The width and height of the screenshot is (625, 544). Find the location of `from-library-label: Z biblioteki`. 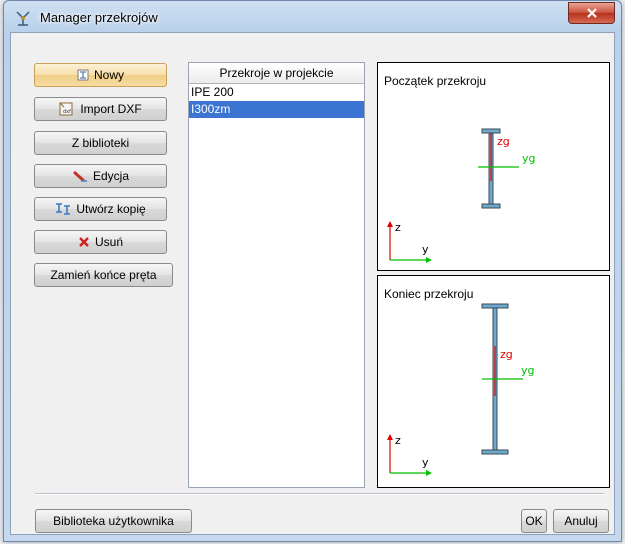

from-library-label: Z biblioteki is located at coordinates (100, 143).